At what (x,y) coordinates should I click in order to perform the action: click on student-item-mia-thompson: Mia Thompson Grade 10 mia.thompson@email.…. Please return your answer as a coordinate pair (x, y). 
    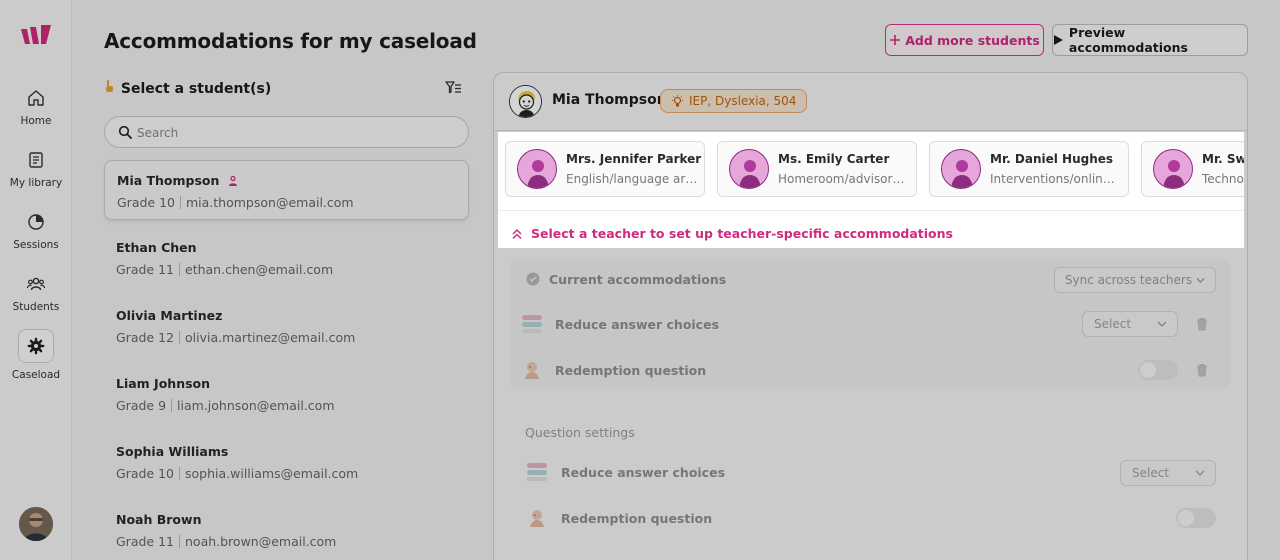
    Looking at the image, I should click on (286, 190).